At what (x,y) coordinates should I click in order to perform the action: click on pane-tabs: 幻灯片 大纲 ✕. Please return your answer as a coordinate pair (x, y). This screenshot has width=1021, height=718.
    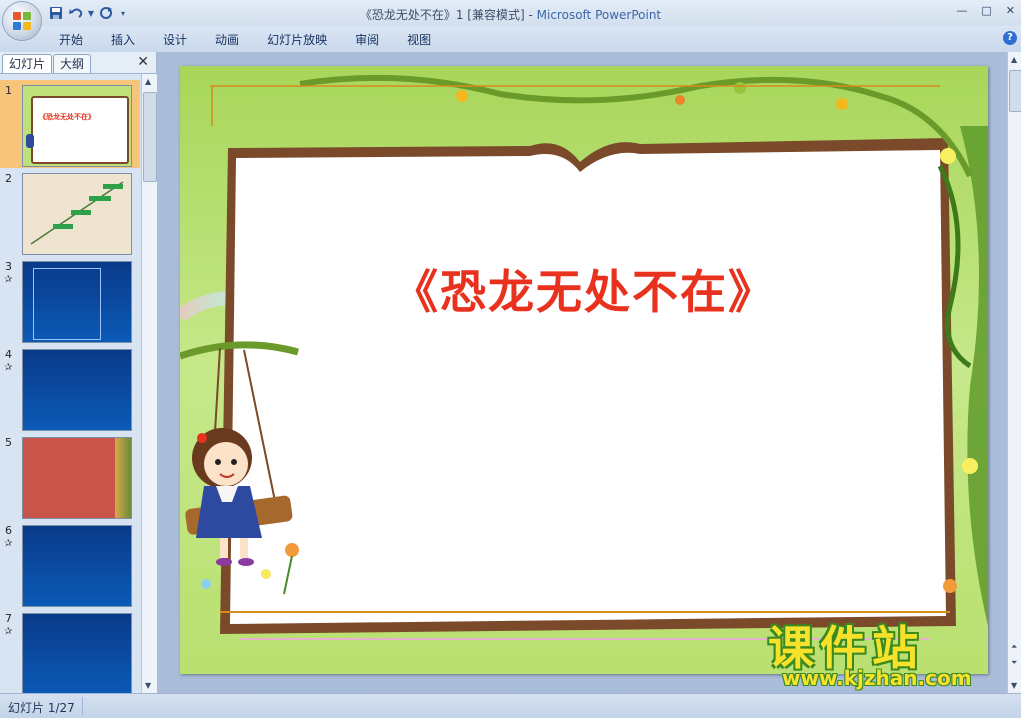
    Looking at the image, I should click on (78, 63).